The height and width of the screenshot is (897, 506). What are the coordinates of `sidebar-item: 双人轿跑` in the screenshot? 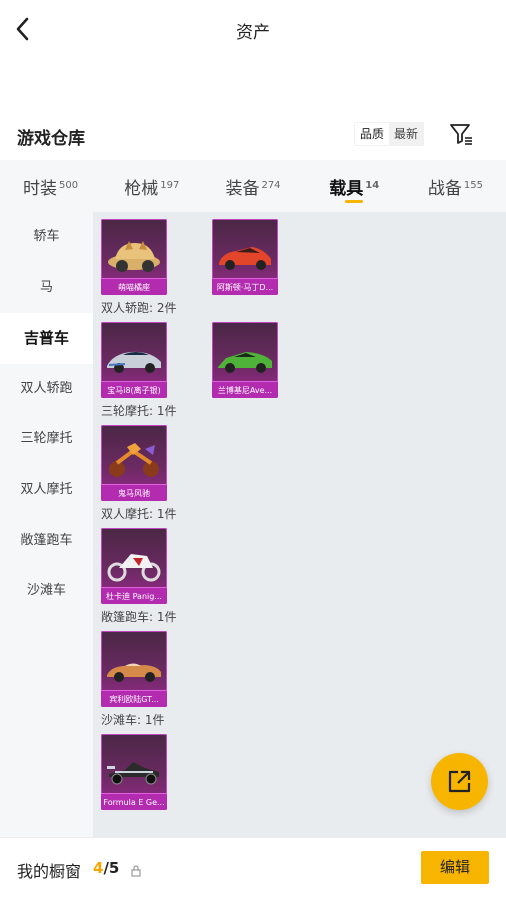 It's located at (46, 389).